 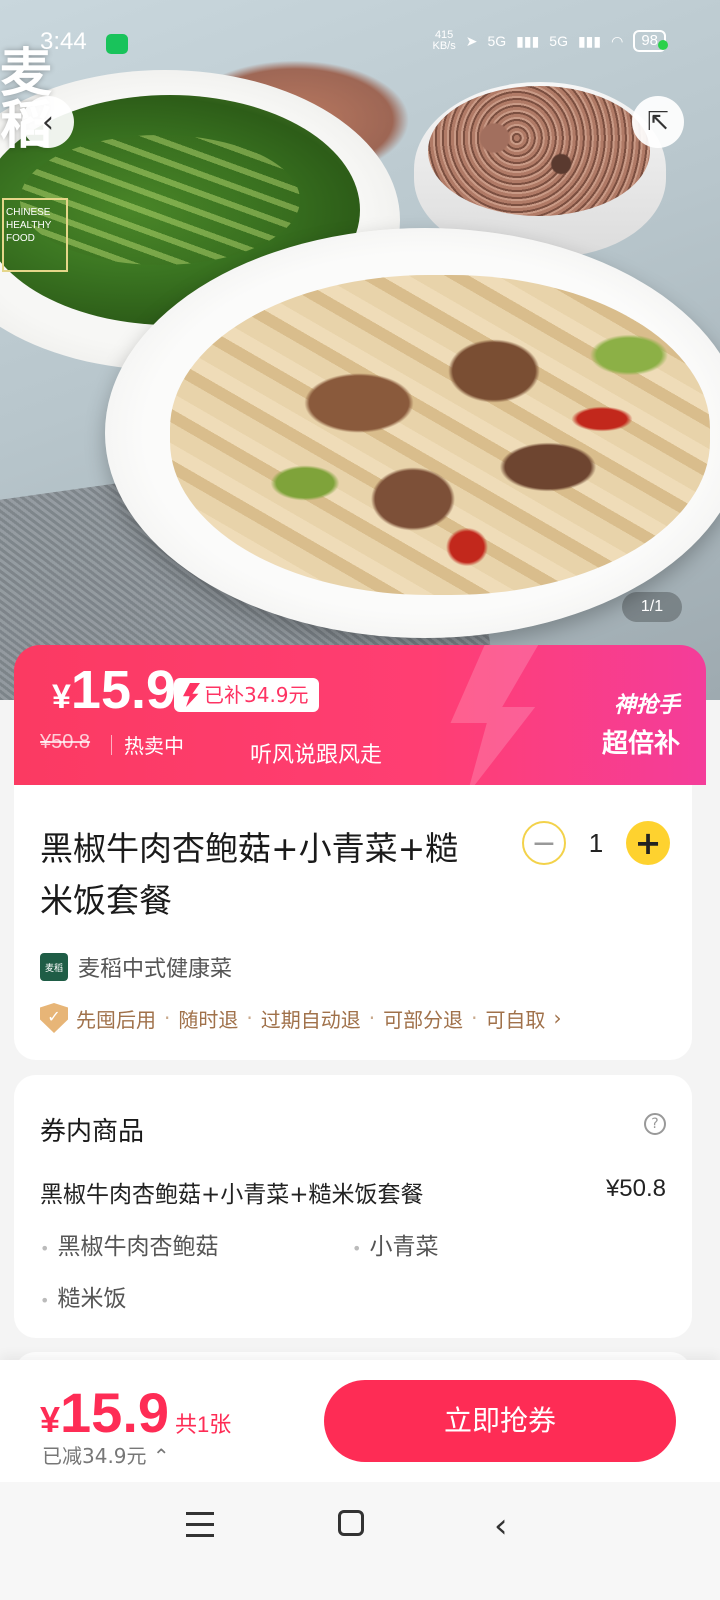 I want to click on current-price: ¥15.9, so click(x=114, y=690).